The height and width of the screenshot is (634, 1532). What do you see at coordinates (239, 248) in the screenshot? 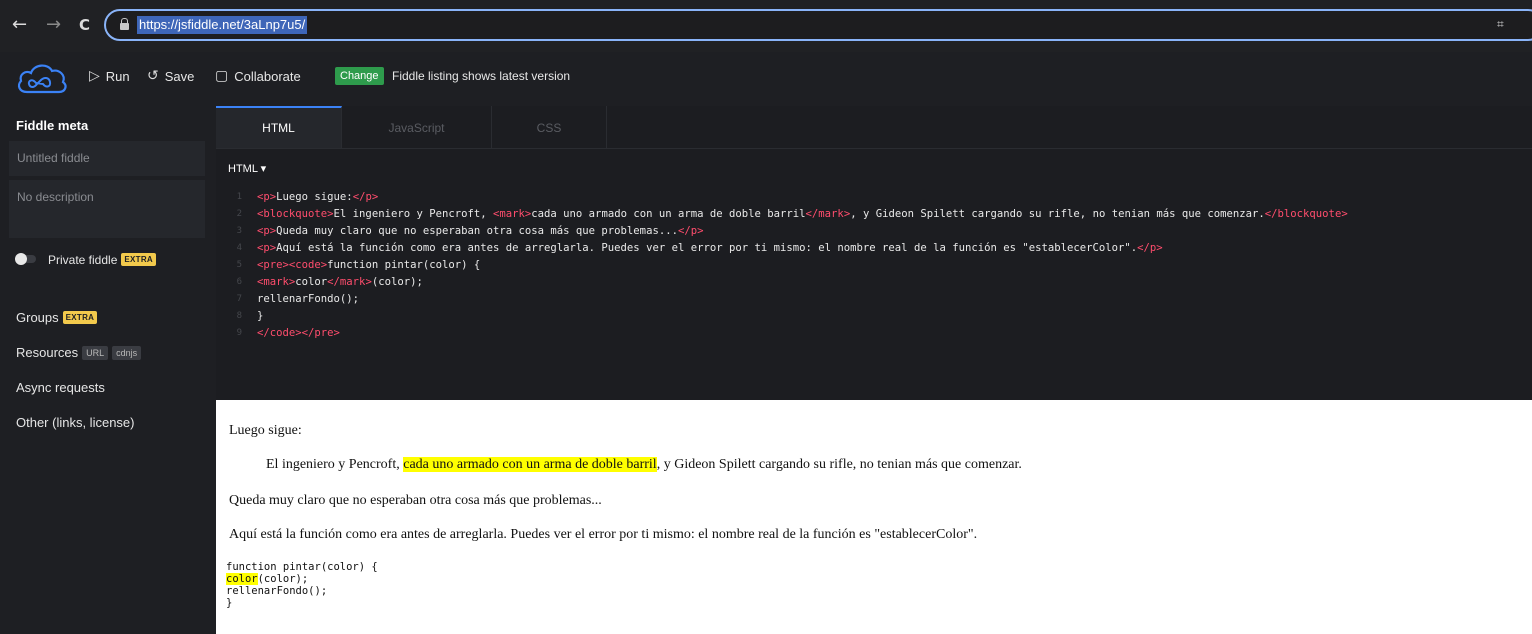
I see `line-number: 4` at bounding box center [239, 248].